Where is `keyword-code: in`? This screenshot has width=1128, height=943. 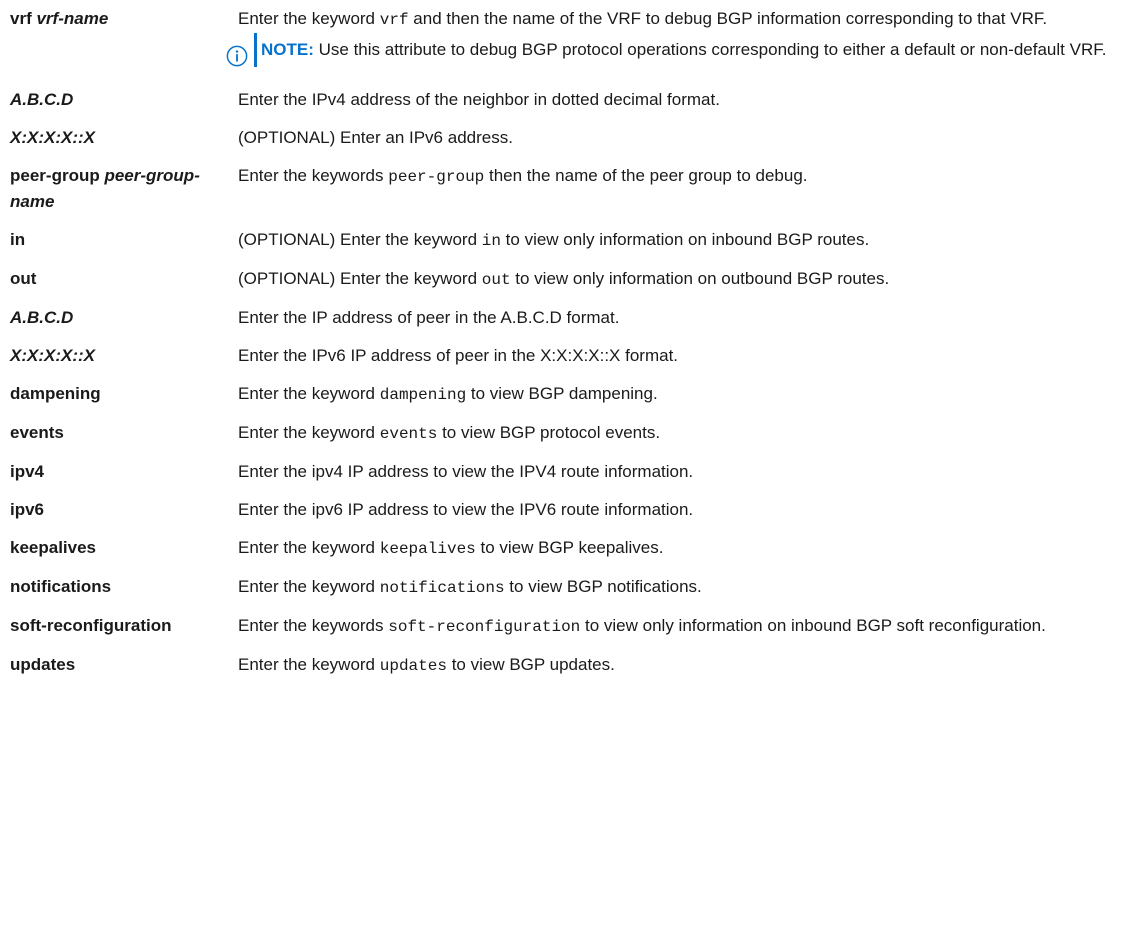 keyword-code: in is located at coordinates (491, 241).